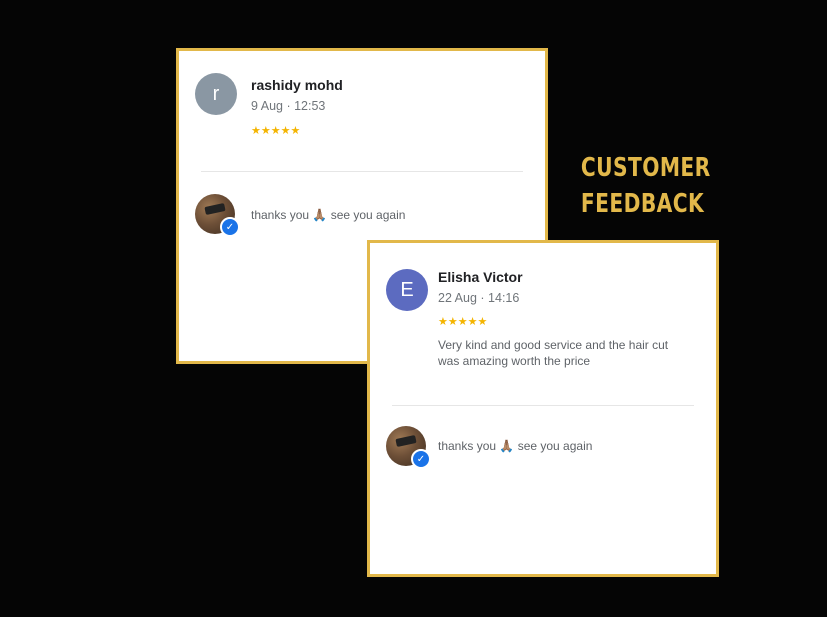  I want to click on reviewer-avatar: E, so click(407, 290).